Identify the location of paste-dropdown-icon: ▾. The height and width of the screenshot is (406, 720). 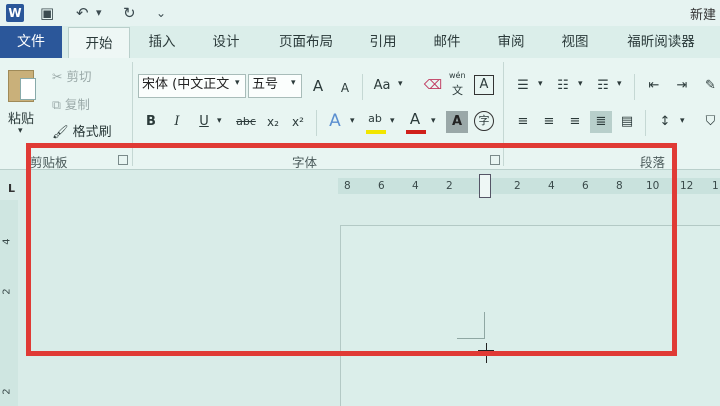
(20, 131).